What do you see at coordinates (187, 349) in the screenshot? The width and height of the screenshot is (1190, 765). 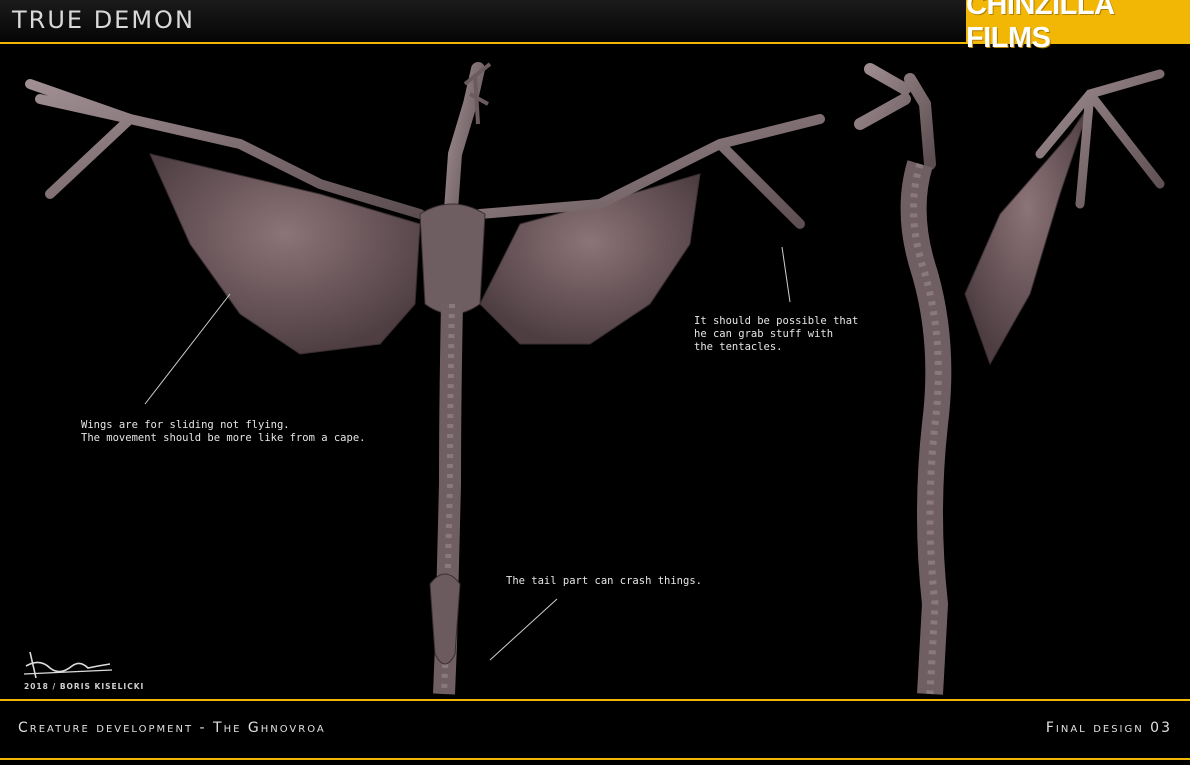 I see `wings-pointer-line` at bounding box center [187, 349].